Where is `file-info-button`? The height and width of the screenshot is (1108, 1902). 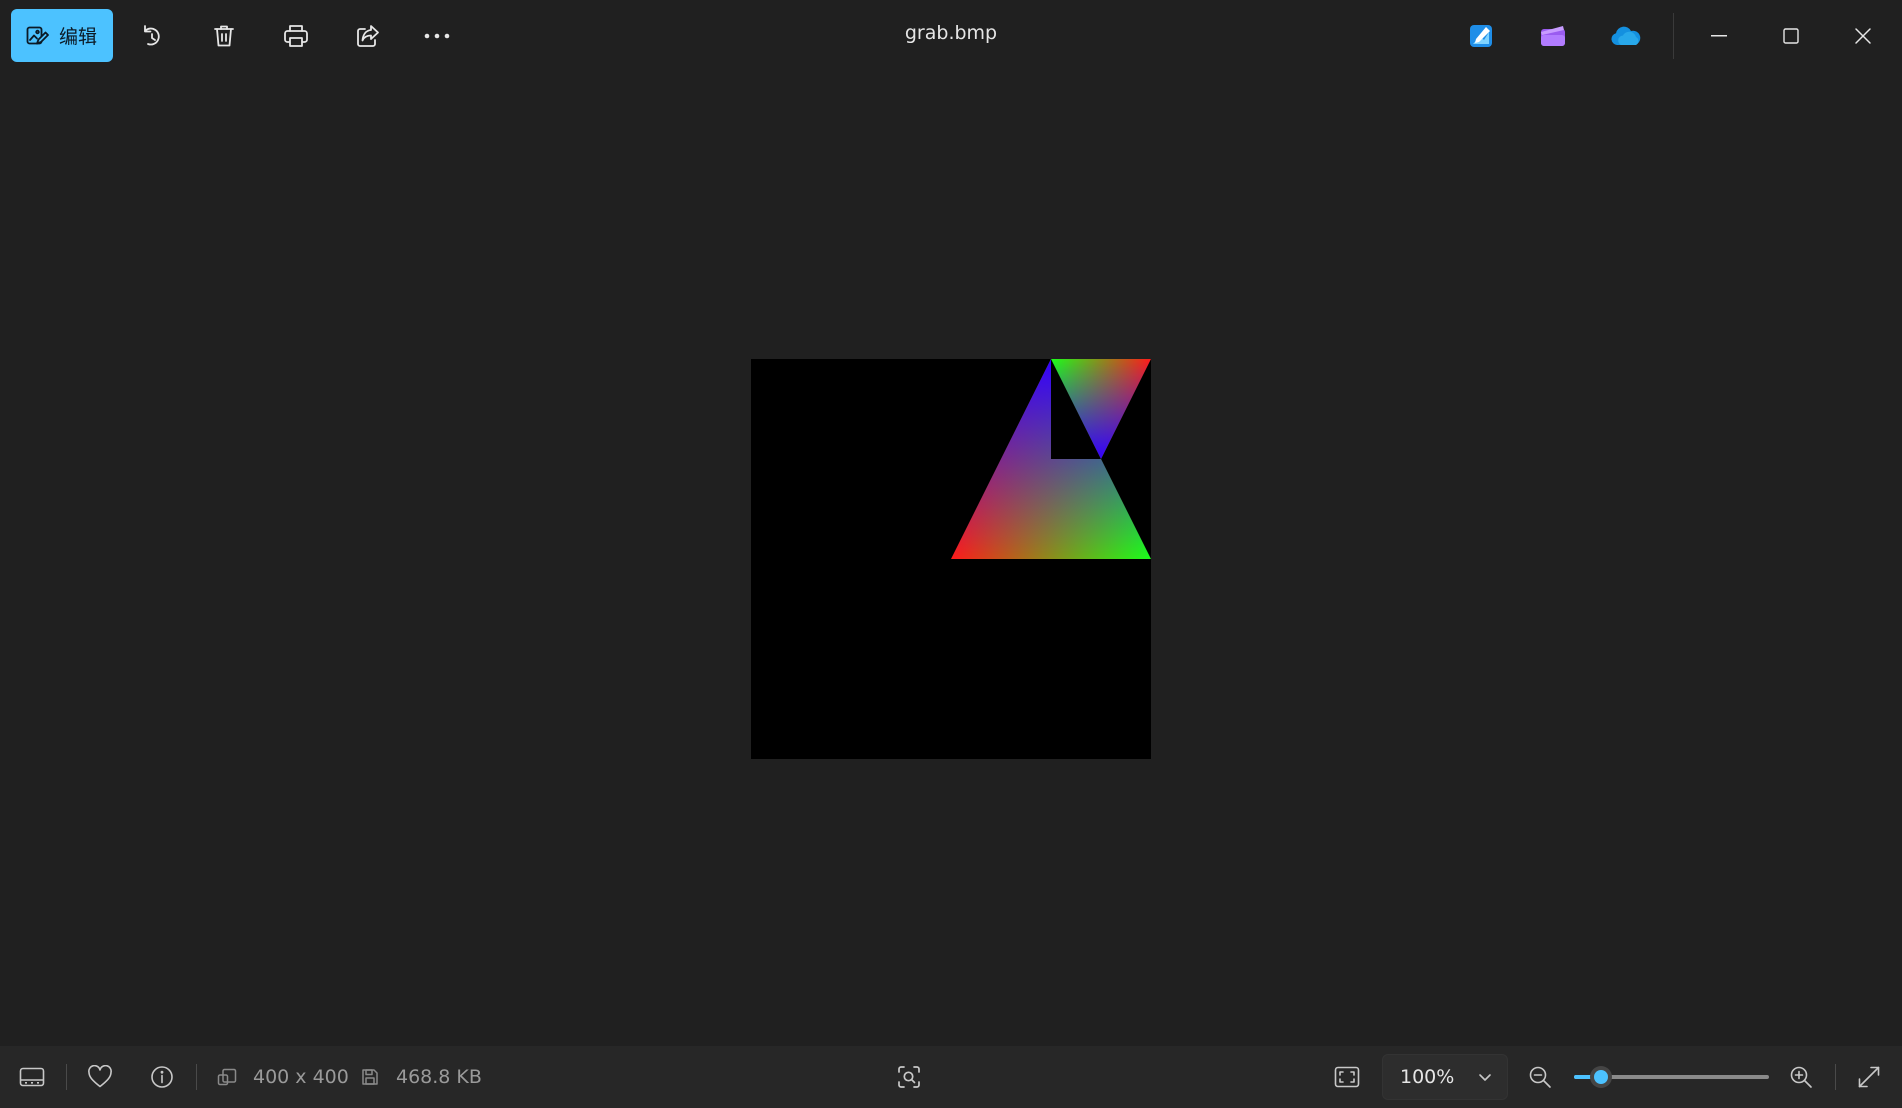
file-info-button is located at coordinates (162, 1077).